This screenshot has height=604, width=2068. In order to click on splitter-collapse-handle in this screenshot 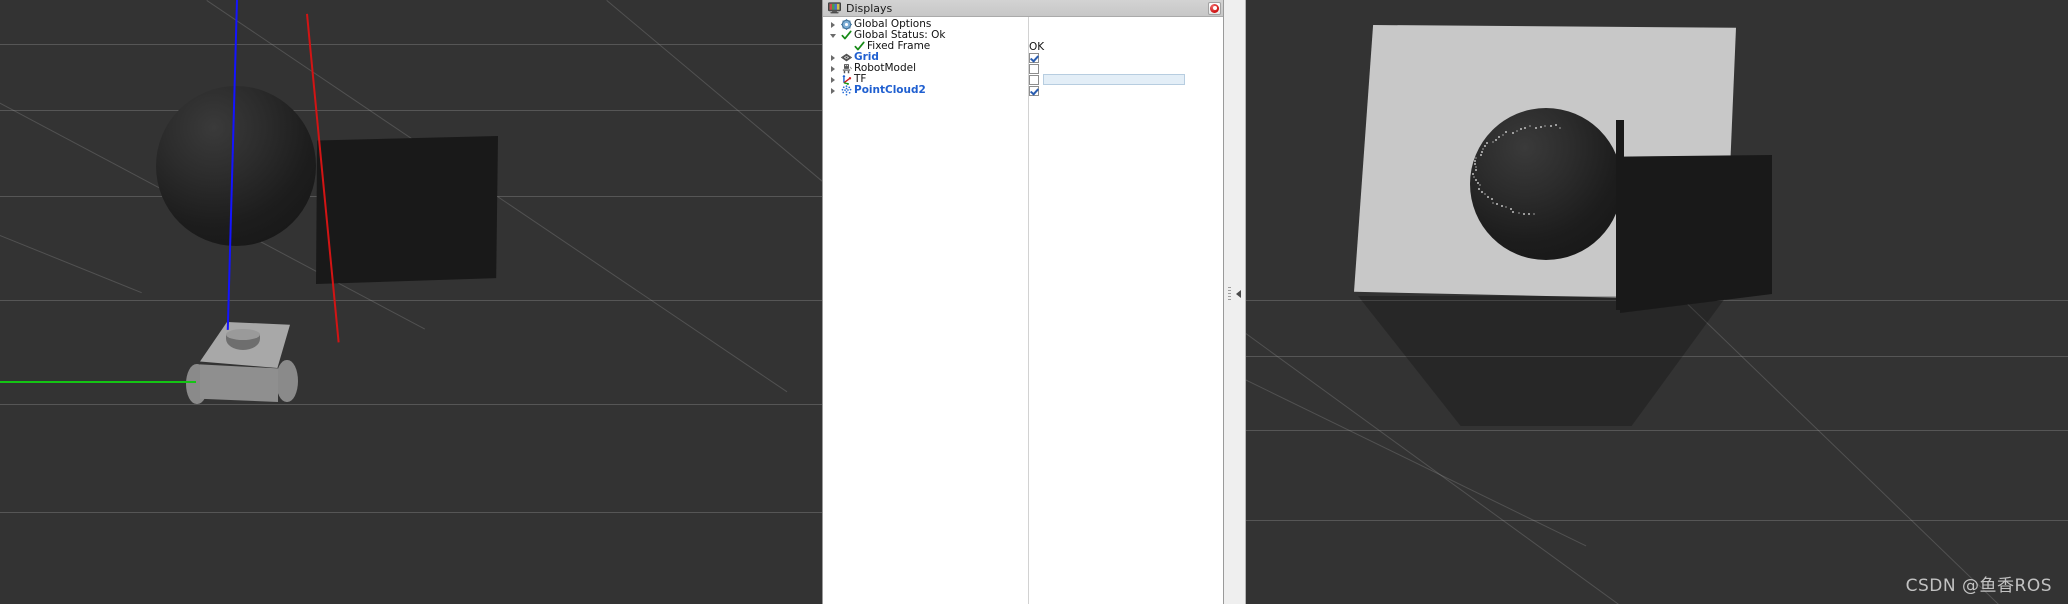, I will do `click(1234, 293)`.